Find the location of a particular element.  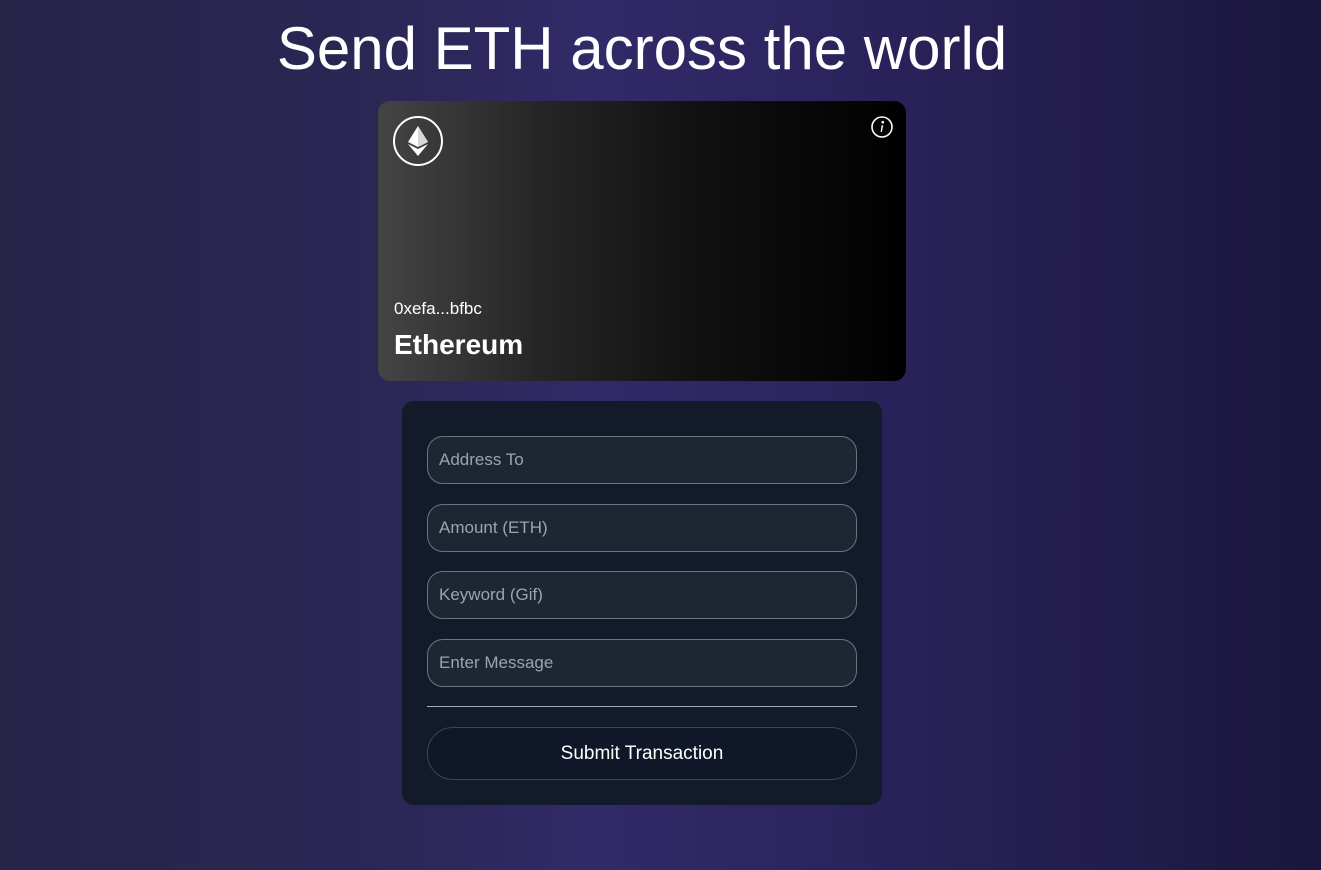

info-icon is located at coordinates (882, 127).